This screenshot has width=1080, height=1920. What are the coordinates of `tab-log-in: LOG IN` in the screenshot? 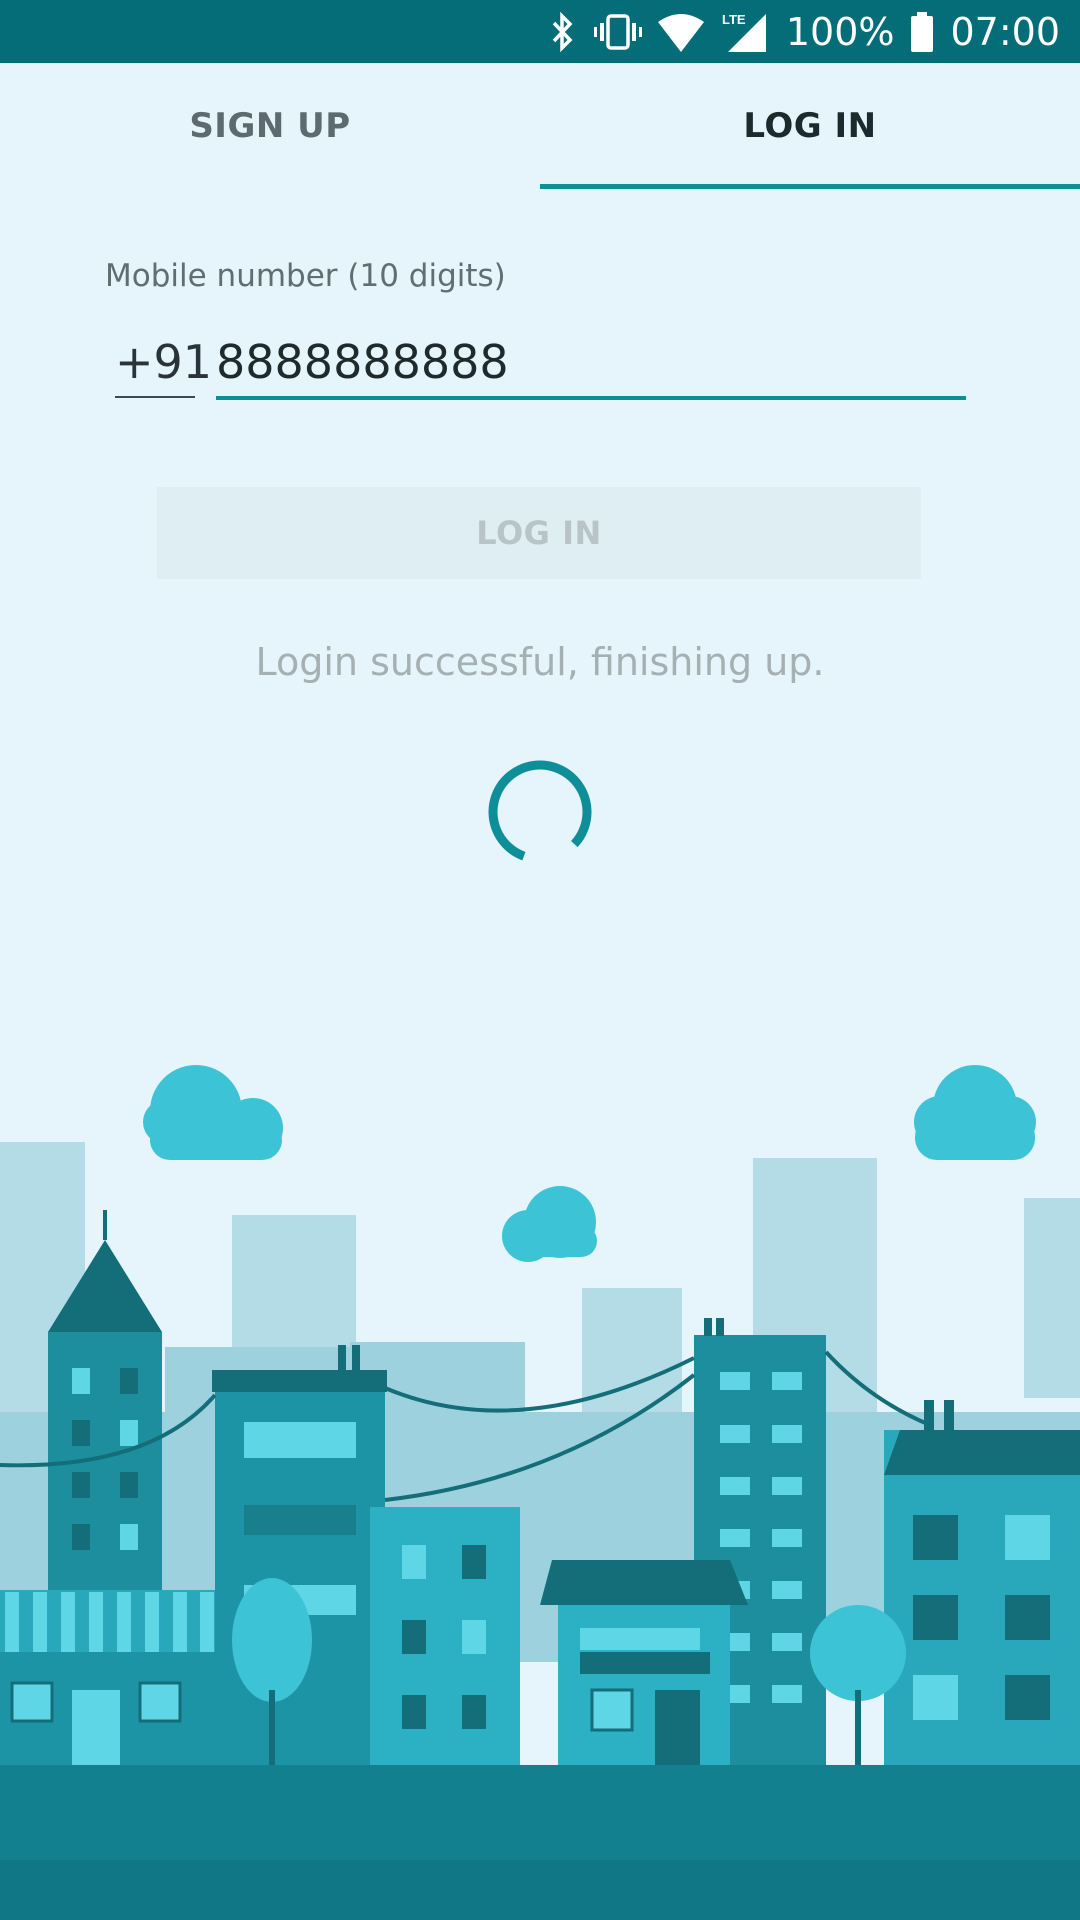 It's located at (810, 126).